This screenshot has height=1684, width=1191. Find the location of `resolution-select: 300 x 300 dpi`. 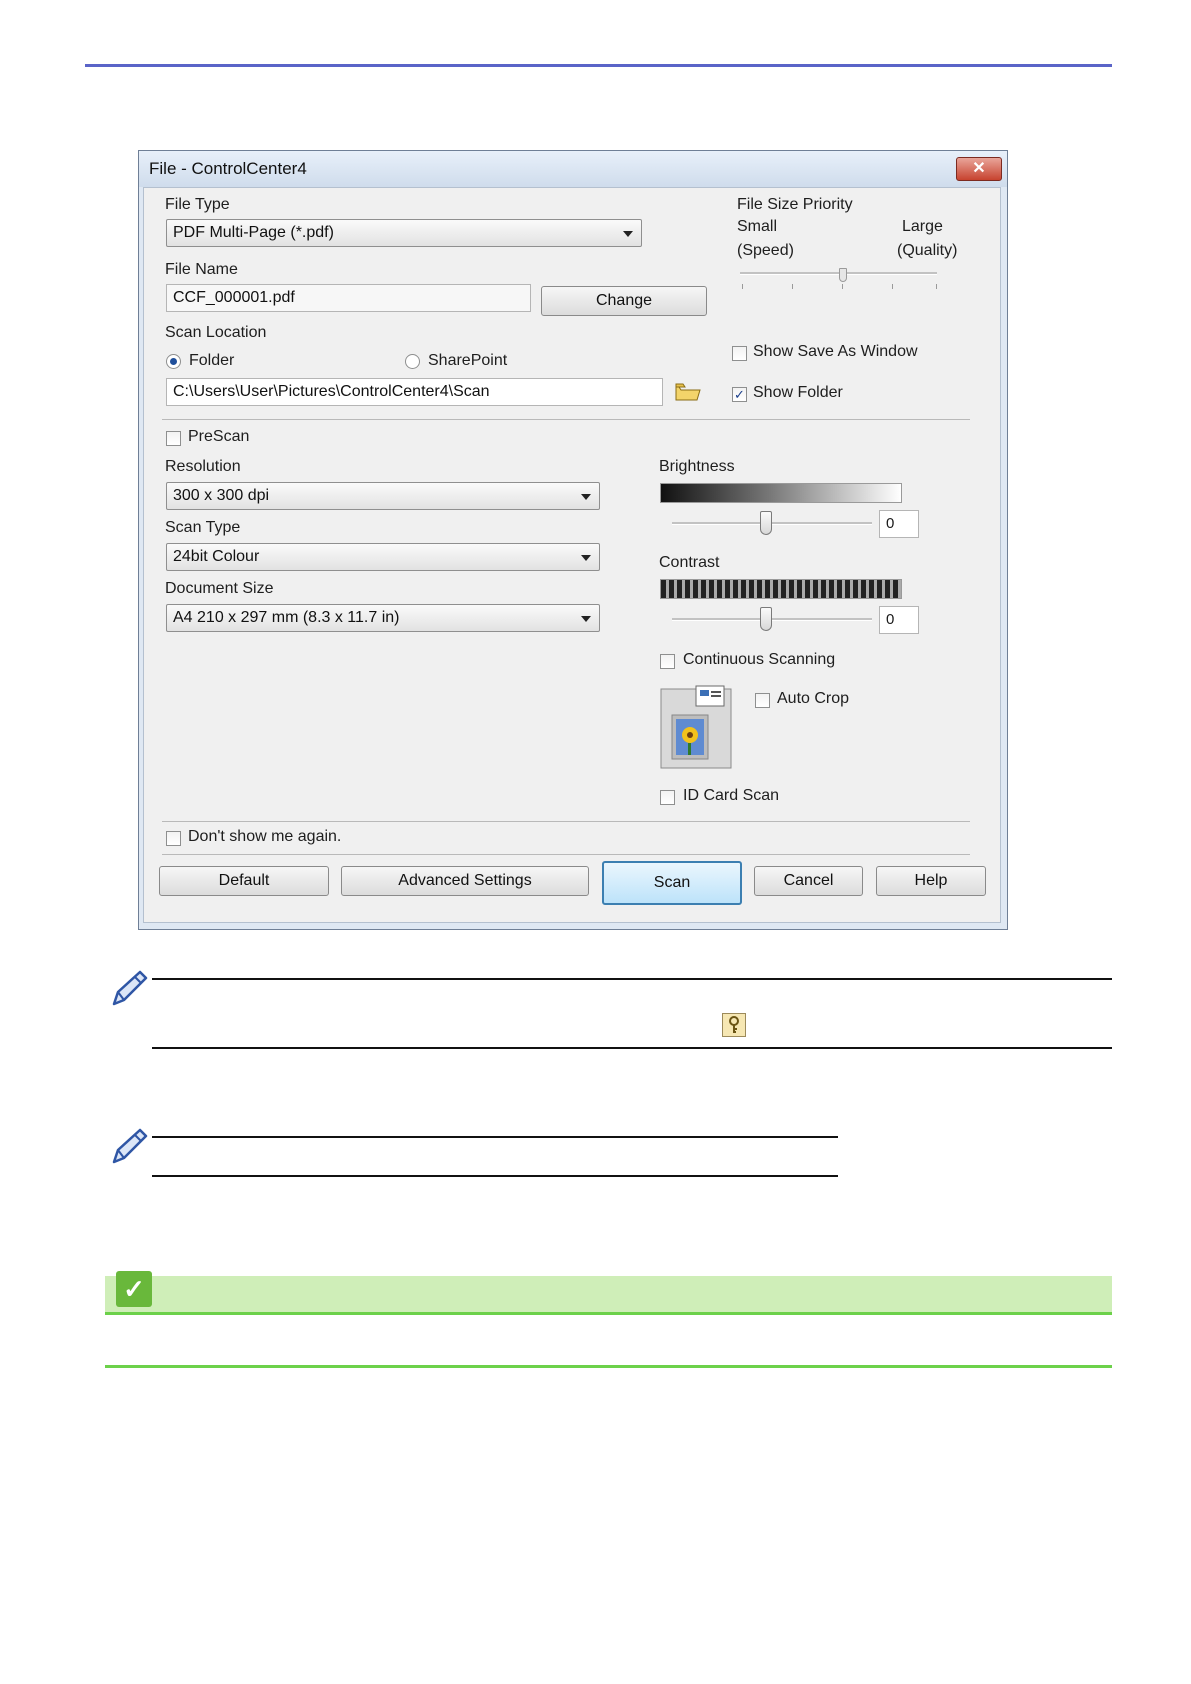

resolution-select: 300 x 300 dpi is located at coordinates (383, 496).